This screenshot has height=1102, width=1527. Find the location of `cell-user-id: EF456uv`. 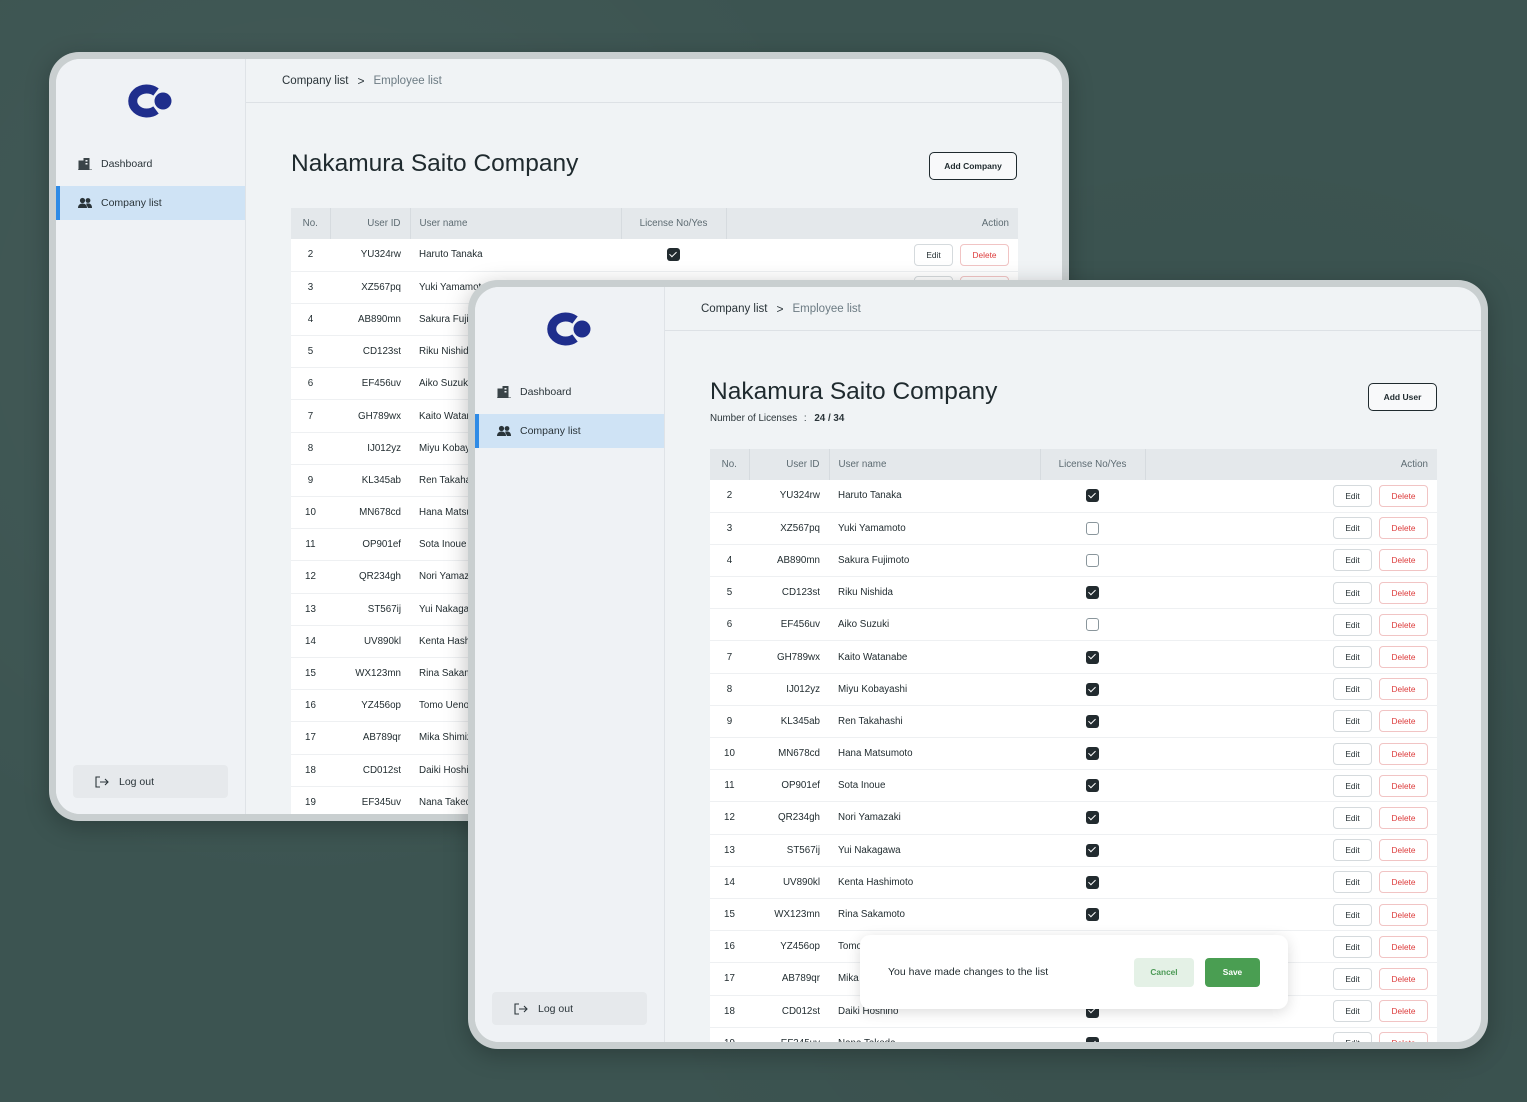

cell-user-id: EF456uv is located at coordinates (789, 625).